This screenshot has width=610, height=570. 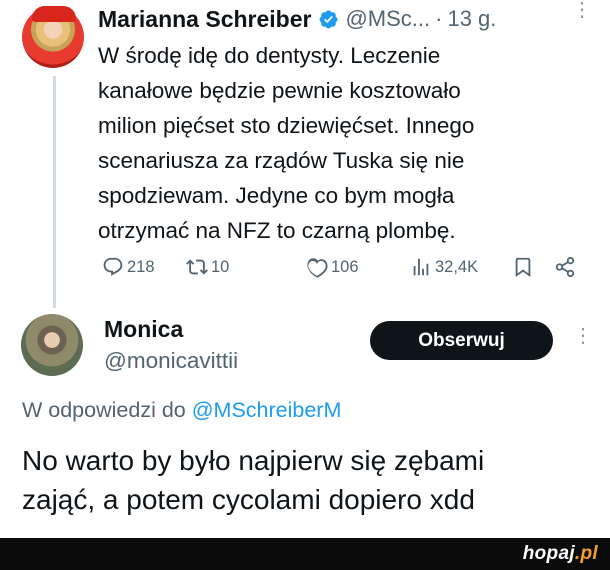 What do you see at coordinates (143, 329) in the screenshot?
I see `author-name: Monica` at bounding box center [143, 329].